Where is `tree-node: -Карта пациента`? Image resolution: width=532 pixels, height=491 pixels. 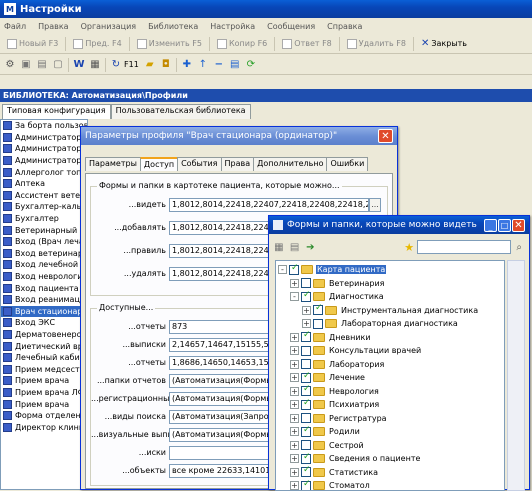
tree-node: -Карта пациента is located at coordinates (332, 269).